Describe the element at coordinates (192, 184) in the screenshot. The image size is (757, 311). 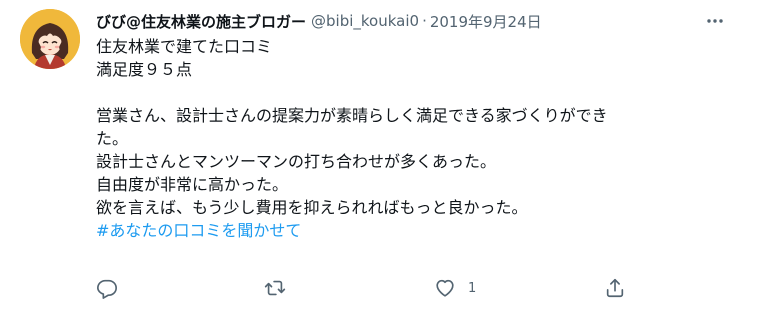
I see `tweet-line: 自由度が非常に高かった。` at that location.